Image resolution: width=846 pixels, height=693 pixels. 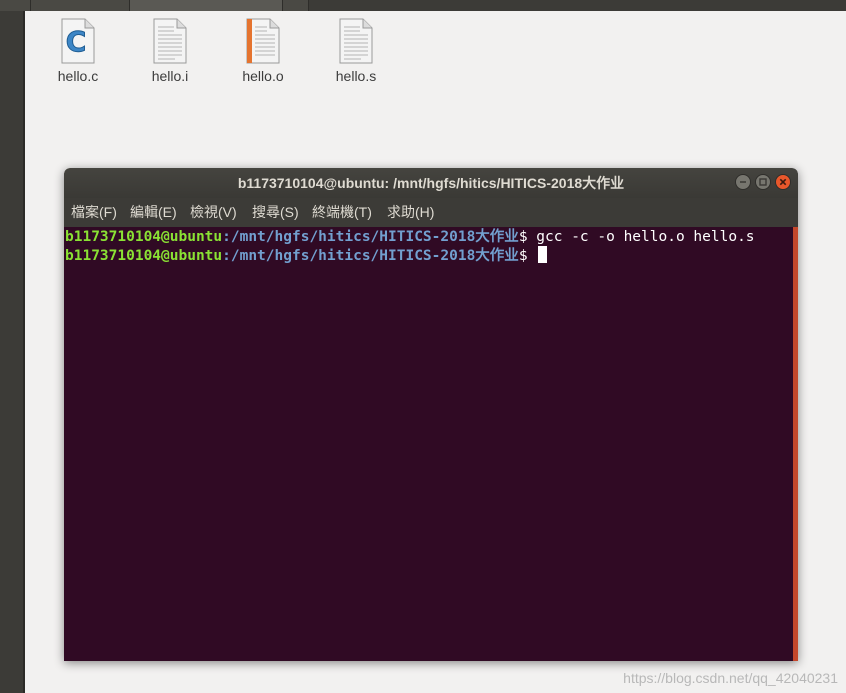 What do you see at coordinates (795, 444) in the screenshot?
I see `scrollbar` at bounding box center [795, 444].